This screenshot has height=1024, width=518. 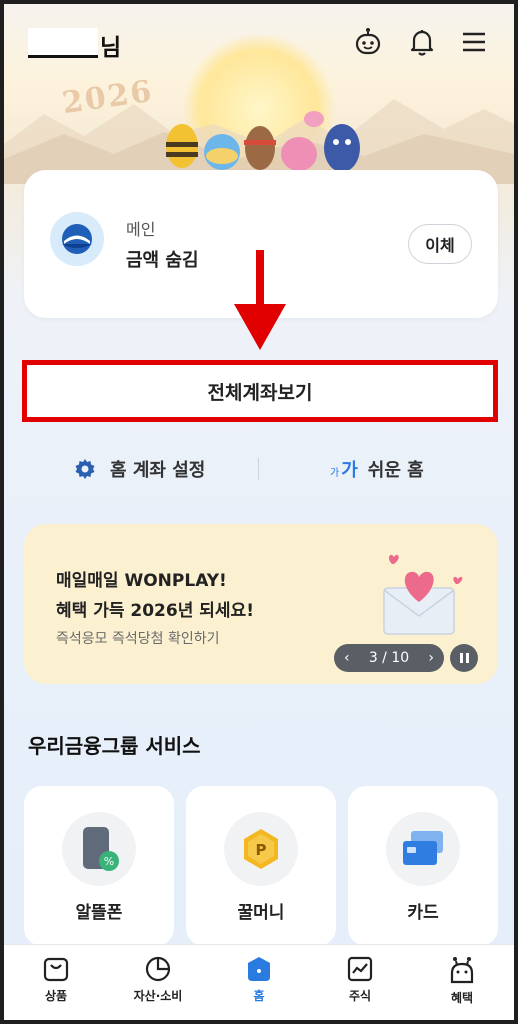 What do you see at coordinates (56, 969) in the screenshot?
I see `shopping-bag-icon` at bounding box center [56, 969].